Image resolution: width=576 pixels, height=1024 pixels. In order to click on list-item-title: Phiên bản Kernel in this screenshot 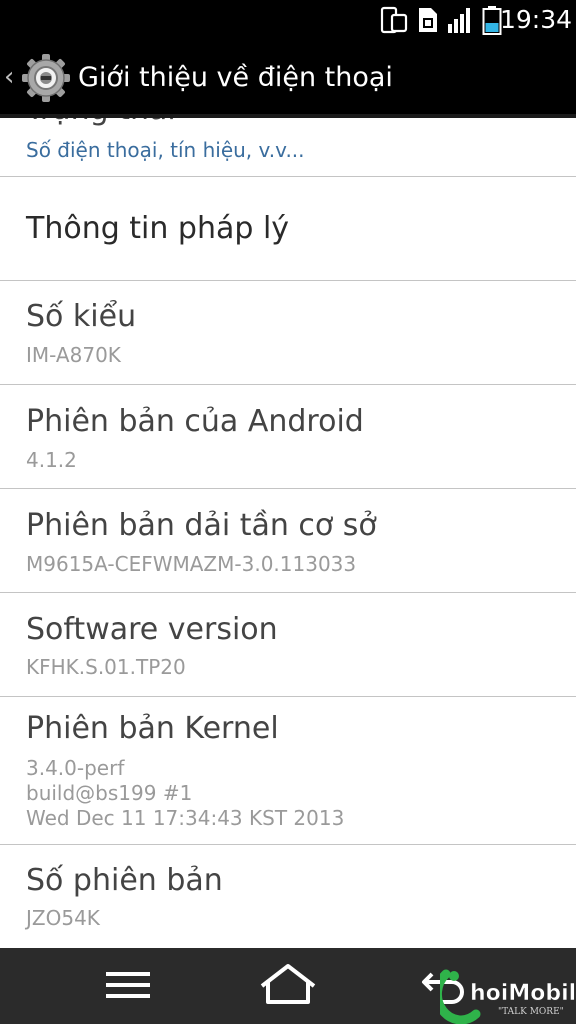, I will do `click(152, 728)`.